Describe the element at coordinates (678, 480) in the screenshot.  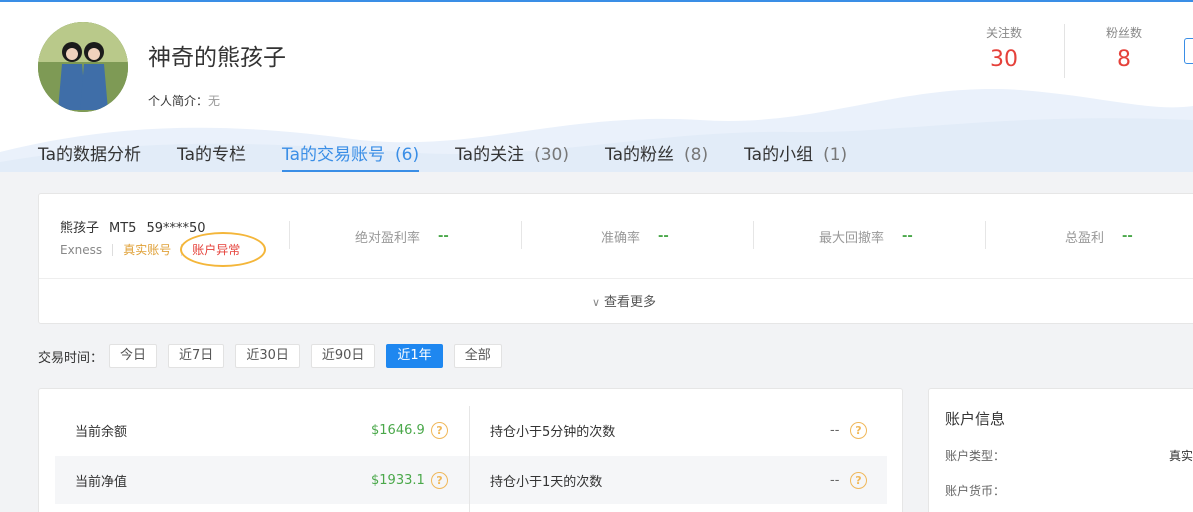
I see `stat-row-hold-under-1day: 持仓小于1天的次数 -- ?` at that location.